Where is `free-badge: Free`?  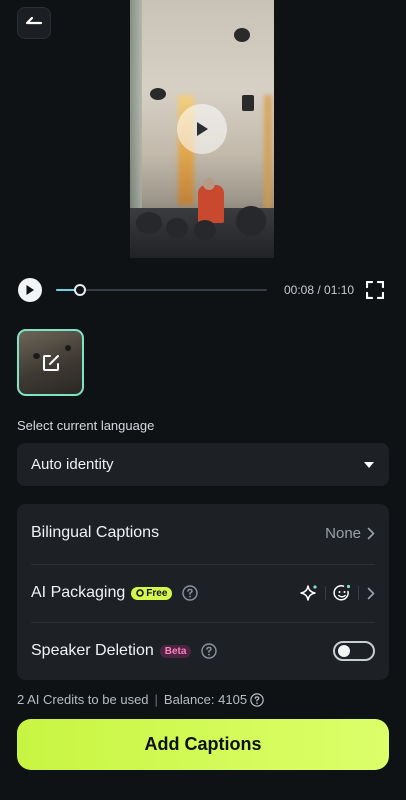 free-badge: Free is located at coordinates (152, 593).